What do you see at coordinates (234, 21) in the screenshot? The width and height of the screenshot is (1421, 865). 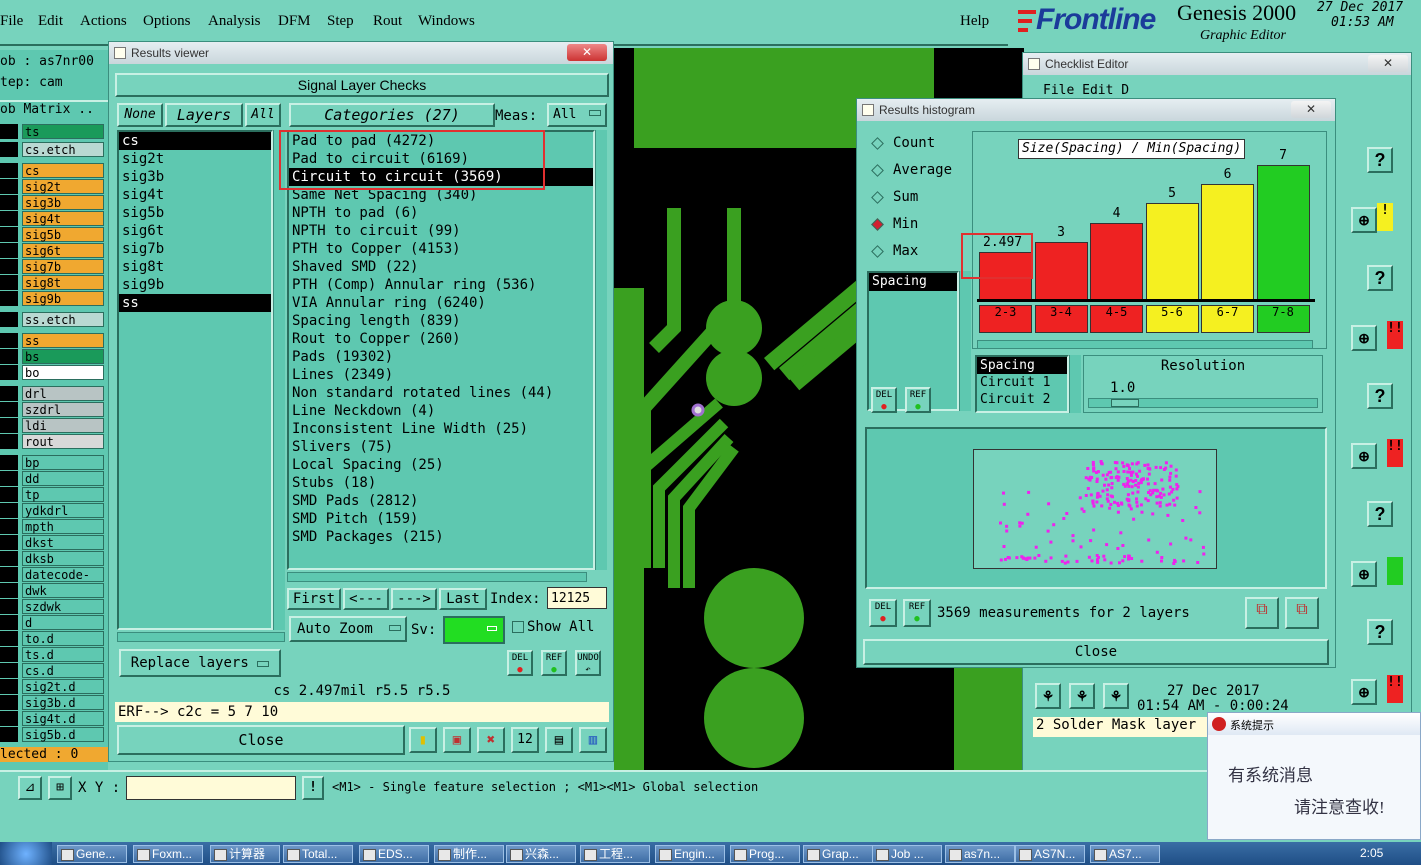 I see `menu-analysis: Analysis` at bounding box center [234, 21].